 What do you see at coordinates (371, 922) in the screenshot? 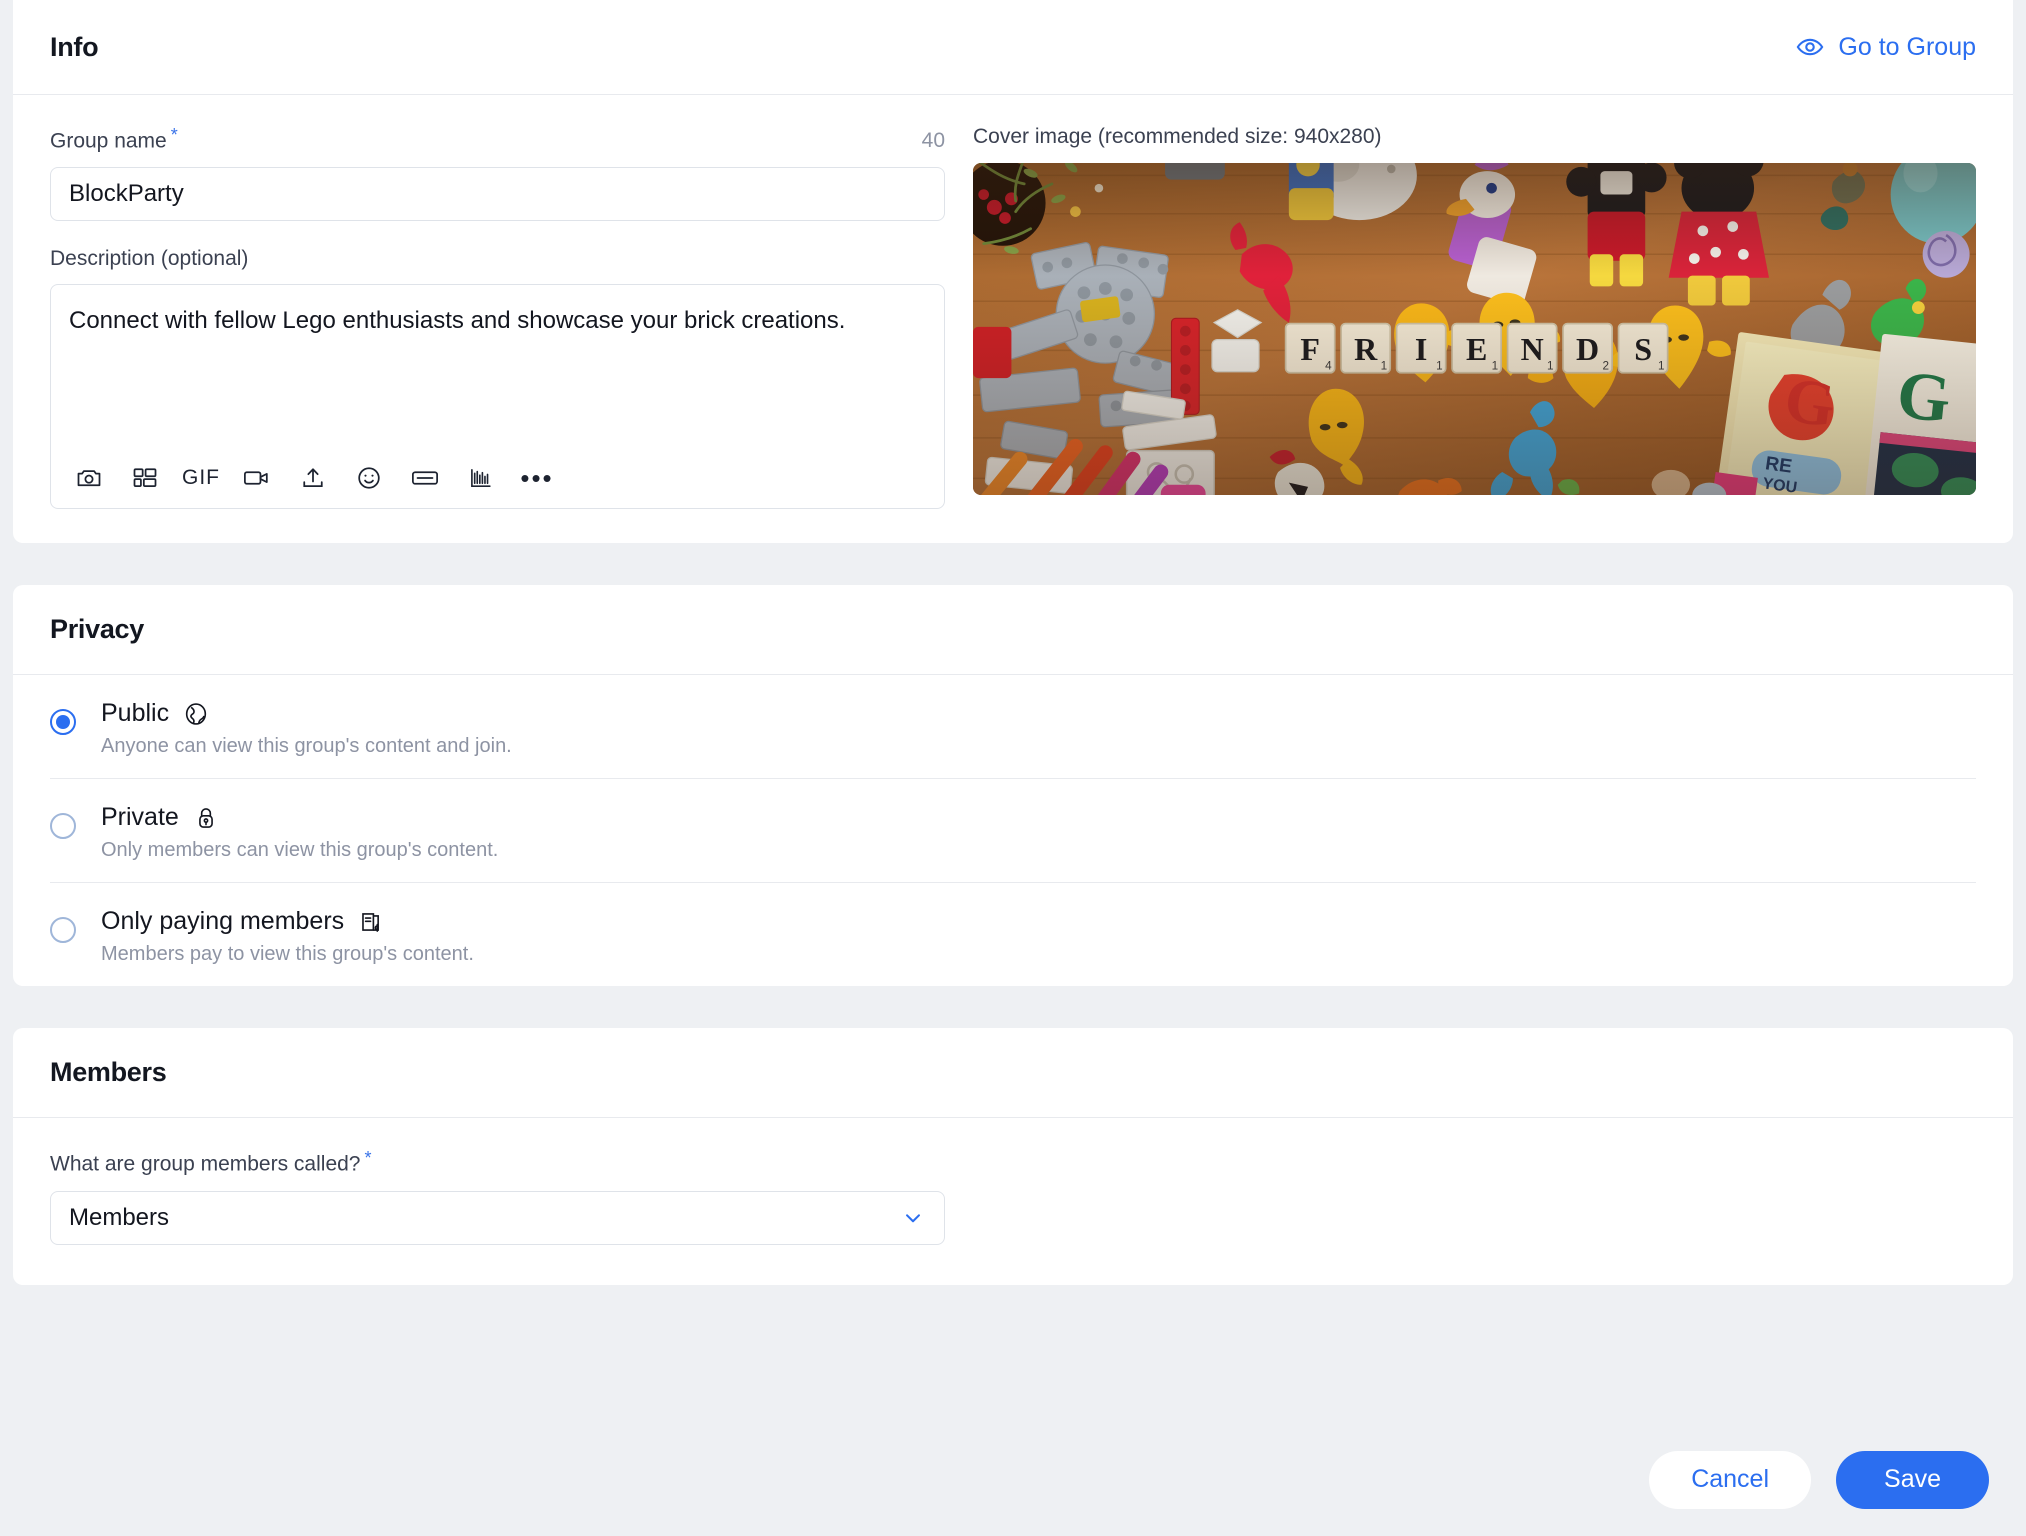
I see `paid-content-icon` at bounding box center [371, 922].